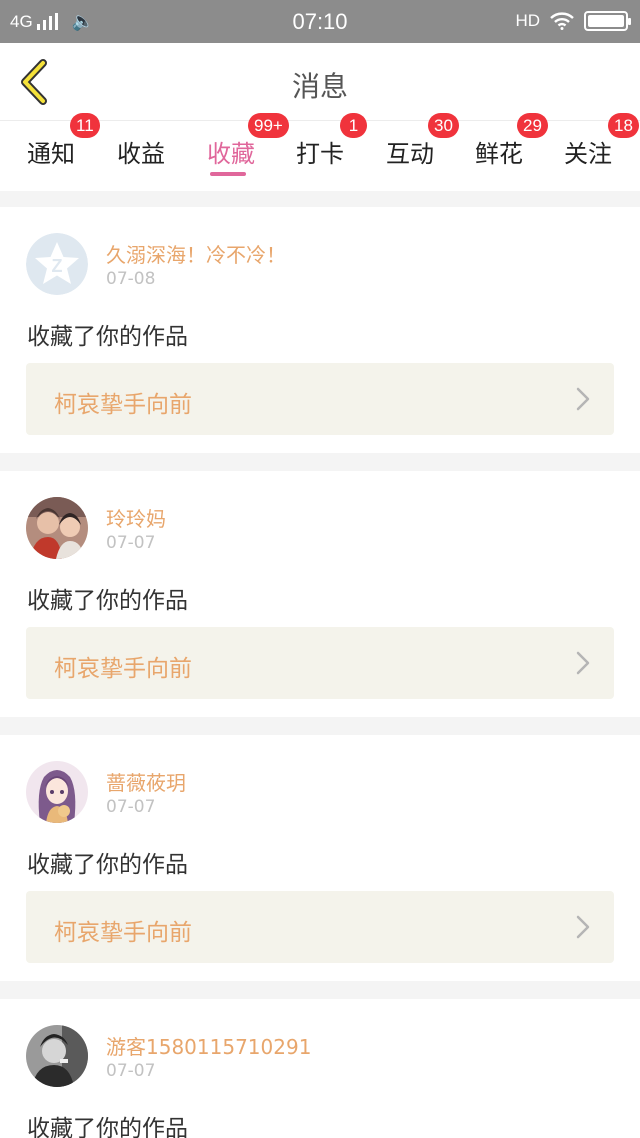 This screenshot has height=1138, width=640. I want to click on anime-girl-avatar, so click(57, 792).